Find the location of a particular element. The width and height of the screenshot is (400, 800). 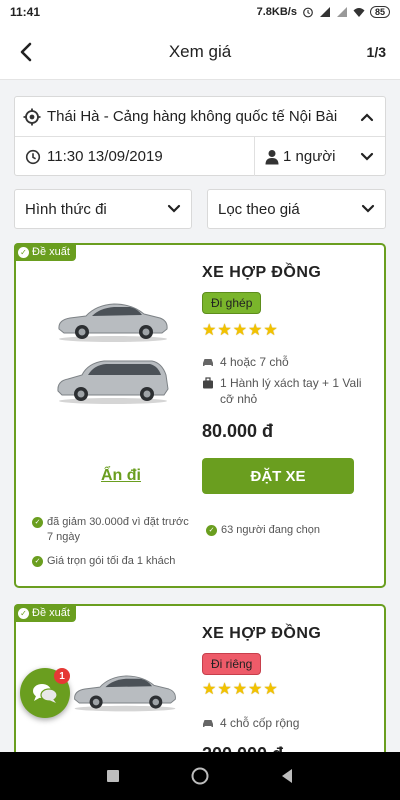

passenger-selector: 1 người is located at coordinates (320, 156).